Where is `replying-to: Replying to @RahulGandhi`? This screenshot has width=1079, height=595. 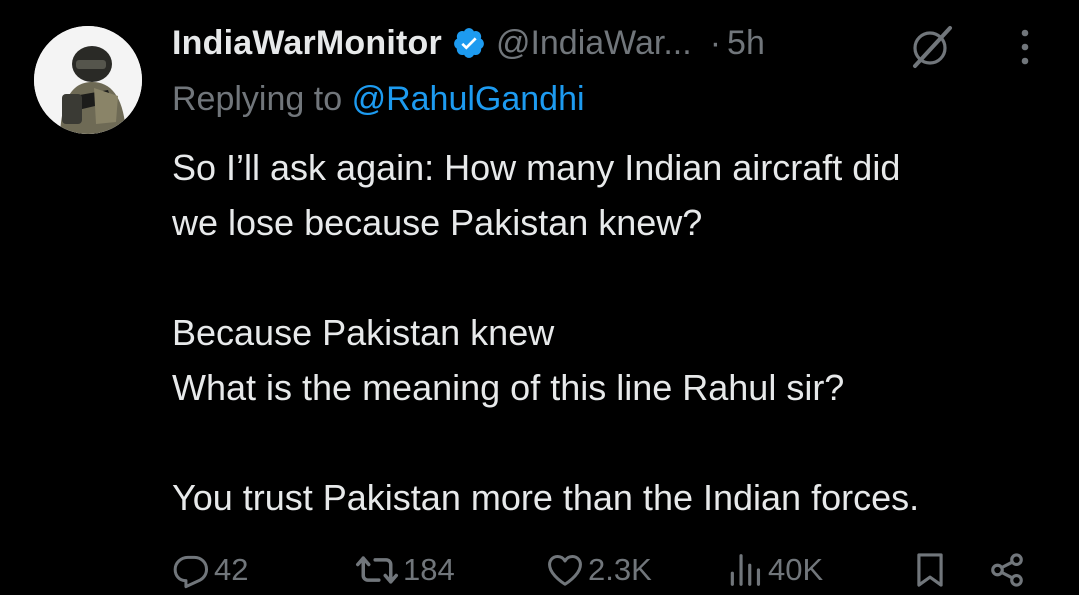
replying-to: Replying to @RahulGandhi is located at coordinates (378, 99).